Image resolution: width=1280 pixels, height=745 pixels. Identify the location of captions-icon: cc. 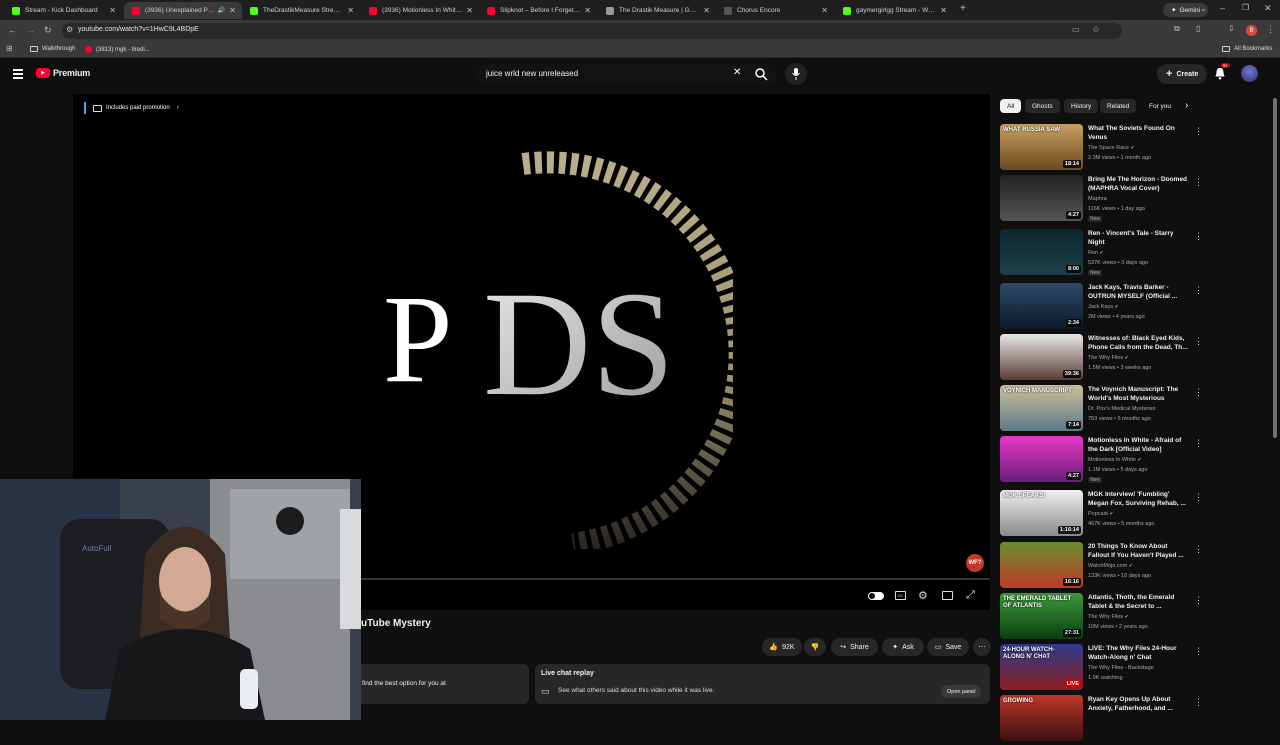
(900, 595).